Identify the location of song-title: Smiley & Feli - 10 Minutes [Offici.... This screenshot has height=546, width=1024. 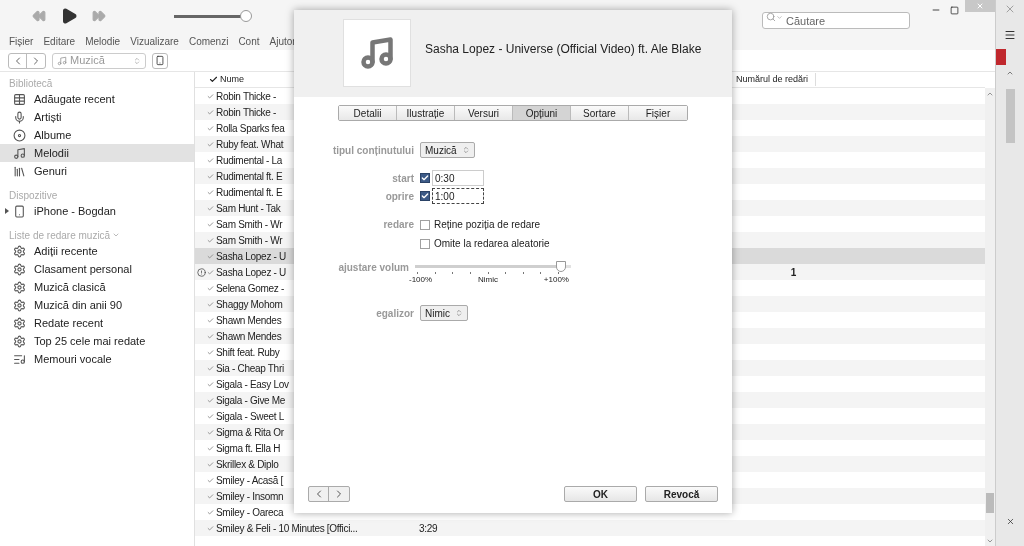
(287, 528).